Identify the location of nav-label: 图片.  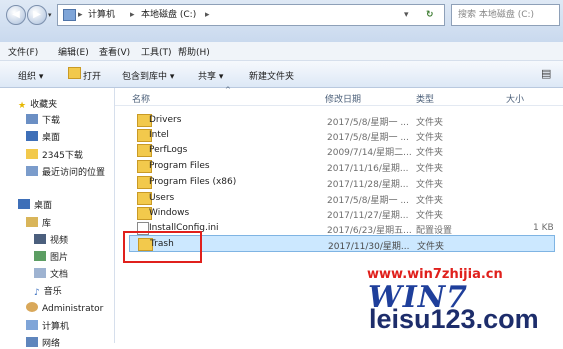
(59, 258).